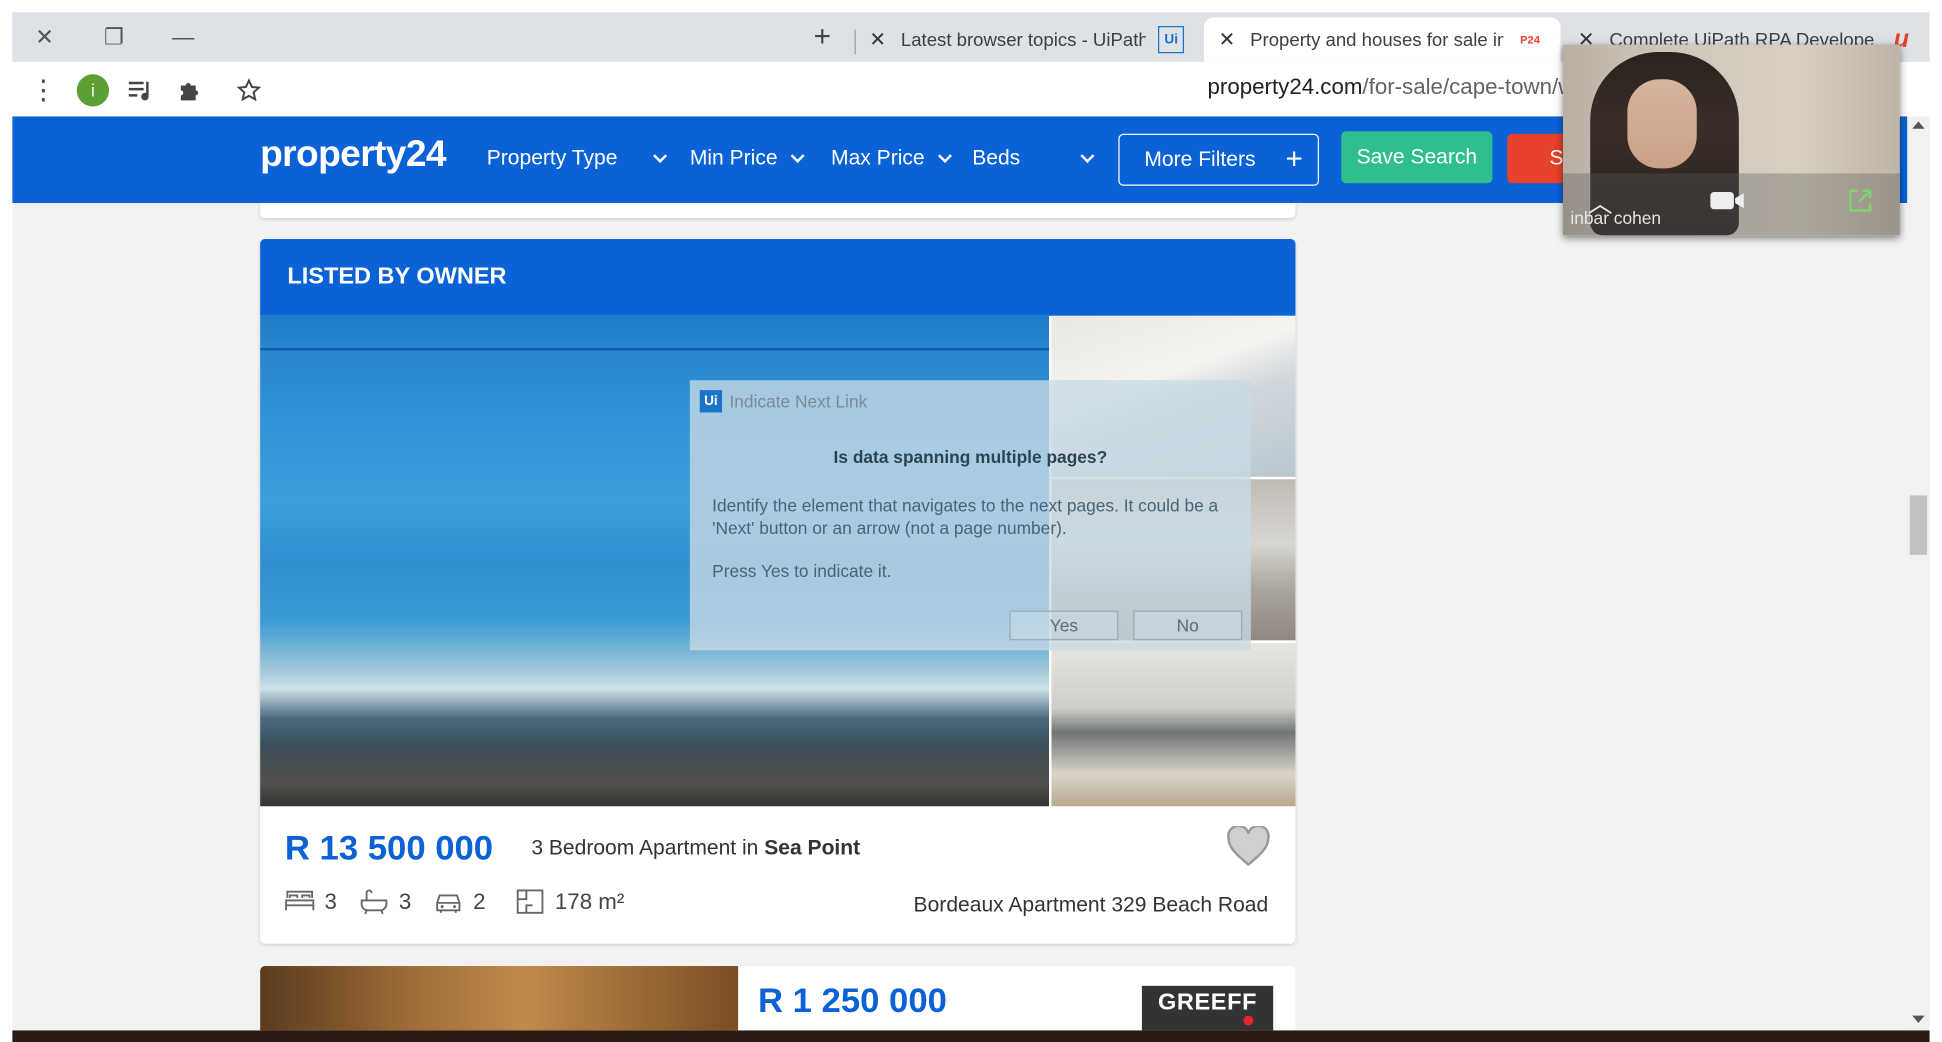 Image resolution: width=1942 pixels, height=1042 pixels. Describe the element at coordinates (971, 1036) in the screenshot. I see `taskbar-strip` at that location.